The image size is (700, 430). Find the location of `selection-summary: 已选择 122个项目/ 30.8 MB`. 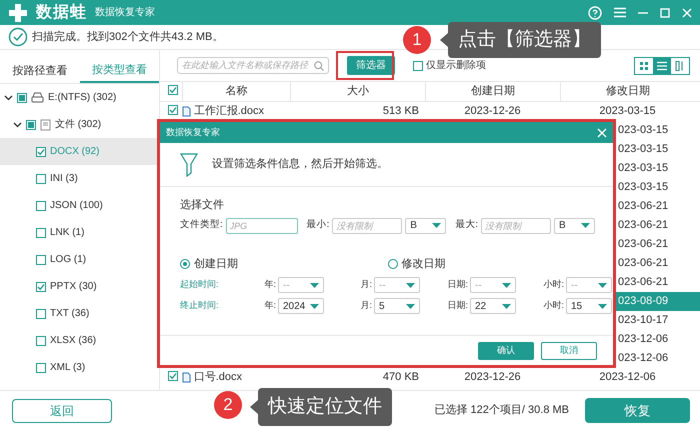

selection-summary: 已选择 122个项目/ 30.8 MB is located at coordinates (501, 410).